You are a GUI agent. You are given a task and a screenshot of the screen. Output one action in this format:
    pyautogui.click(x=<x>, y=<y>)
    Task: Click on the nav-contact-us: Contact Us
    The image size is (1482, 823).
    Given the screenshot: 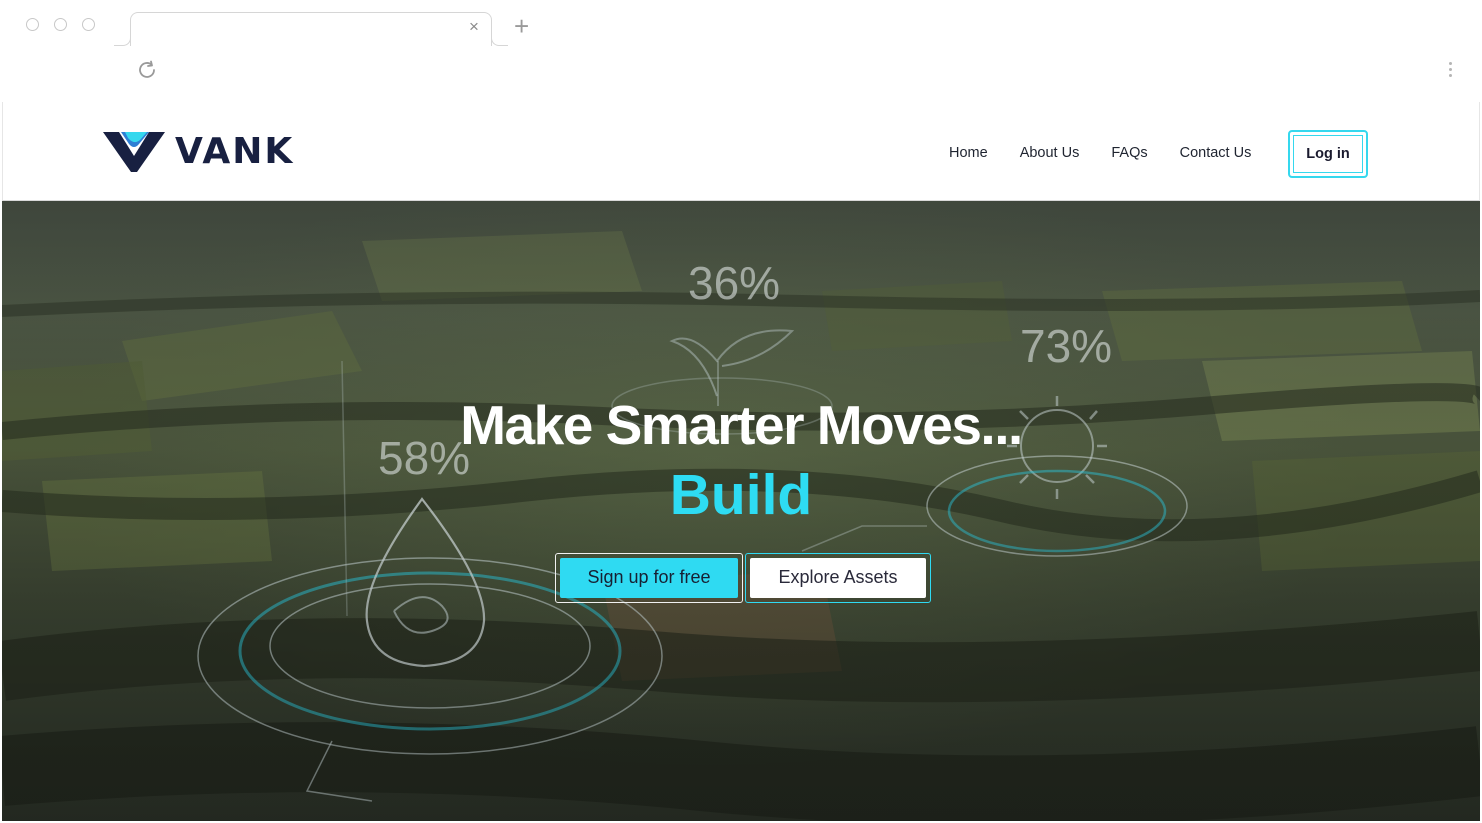 What is the action you would take?
    pyautogui.click(x=1216, y=153)
    